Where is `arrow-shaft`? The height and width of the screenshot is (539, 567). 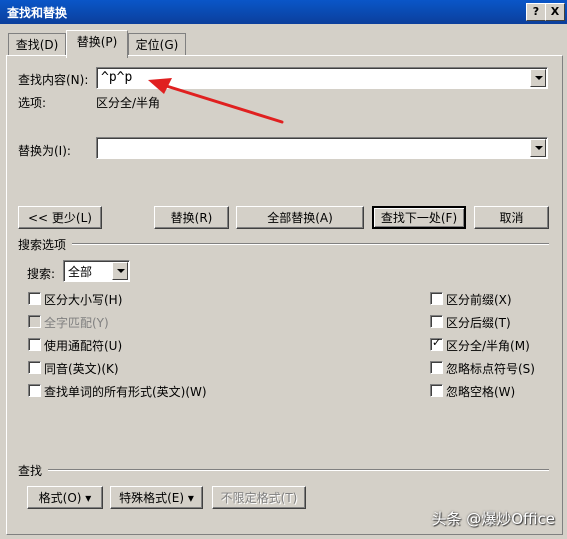
arrow-shaft is located at coordinates (221, 103).